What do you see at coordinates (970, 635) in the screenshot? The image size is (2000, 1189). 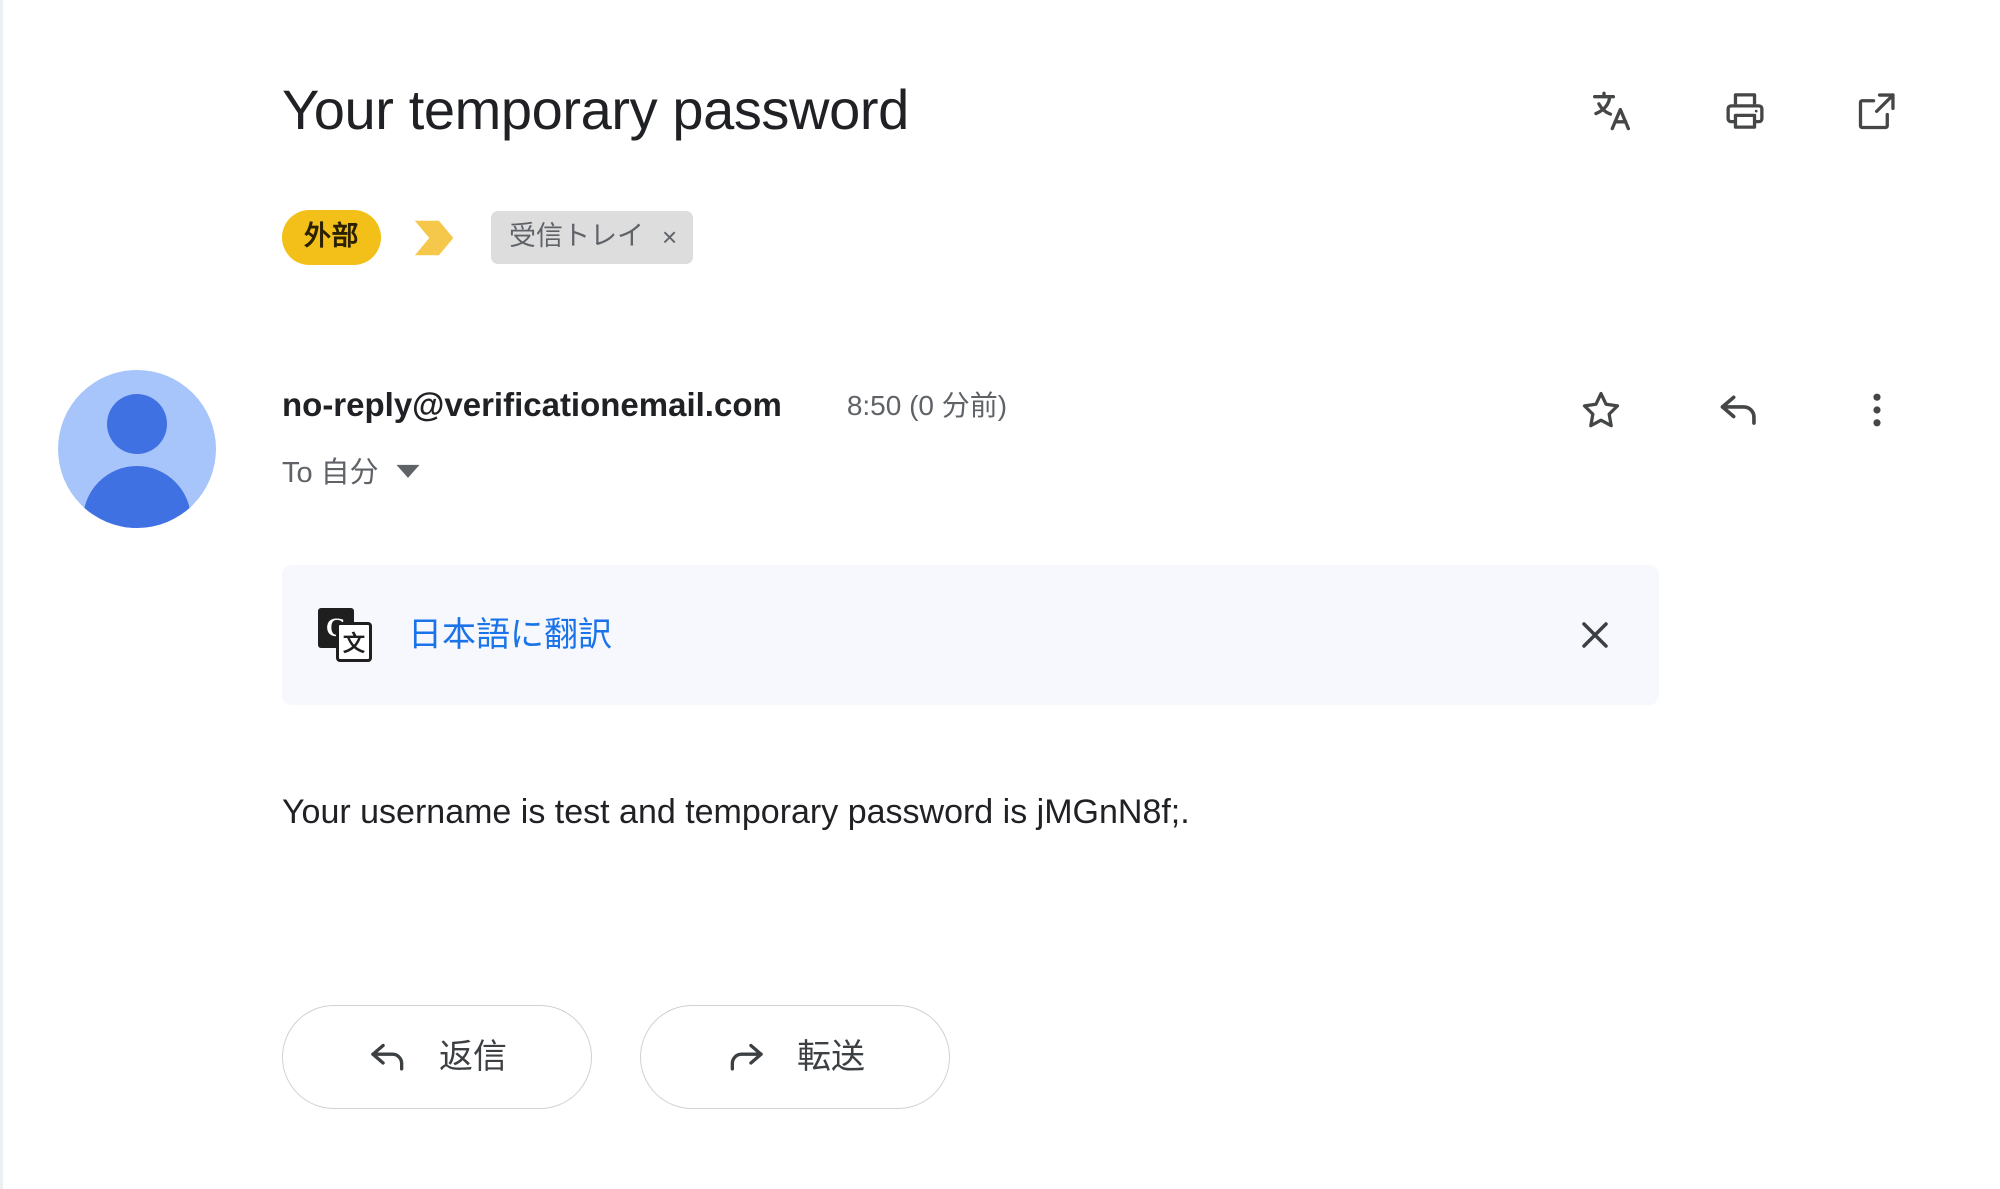 I see `translate-banner: G 文 日本語に翻訳` at bounding box center [970, 635].